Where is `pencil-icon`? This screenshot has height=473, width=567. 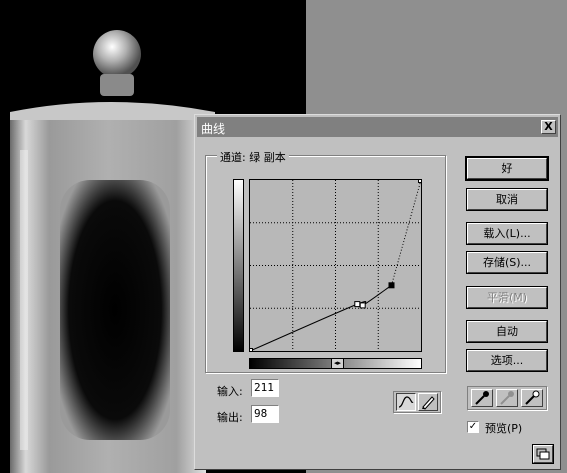 pencil-icon is located at coordinates (428, 402).